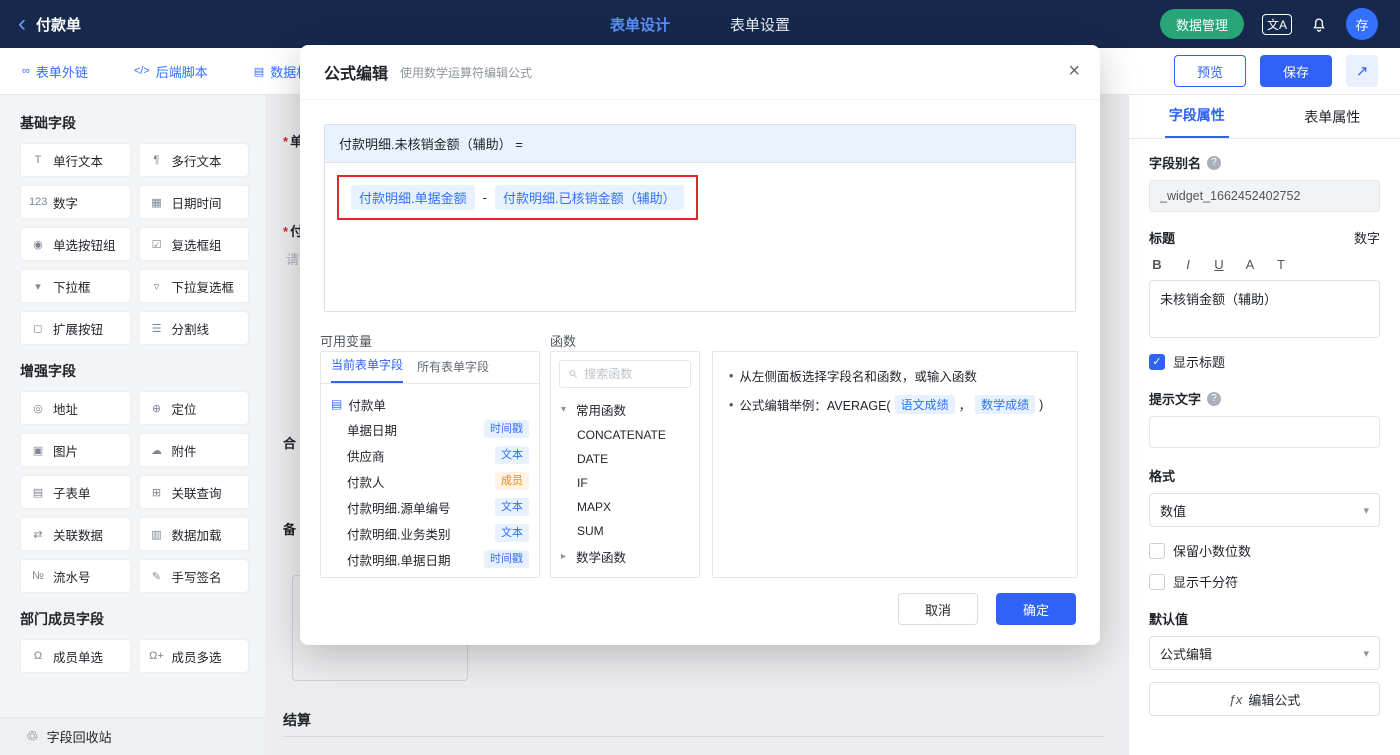 Image resolution: width=1400 pixels, height=755 pixels. What do you see at coordinates (193, 492) in the screenshot?
I see `field-item-related-query: ⊞ 关联查询` at bounding box center [193, 492].